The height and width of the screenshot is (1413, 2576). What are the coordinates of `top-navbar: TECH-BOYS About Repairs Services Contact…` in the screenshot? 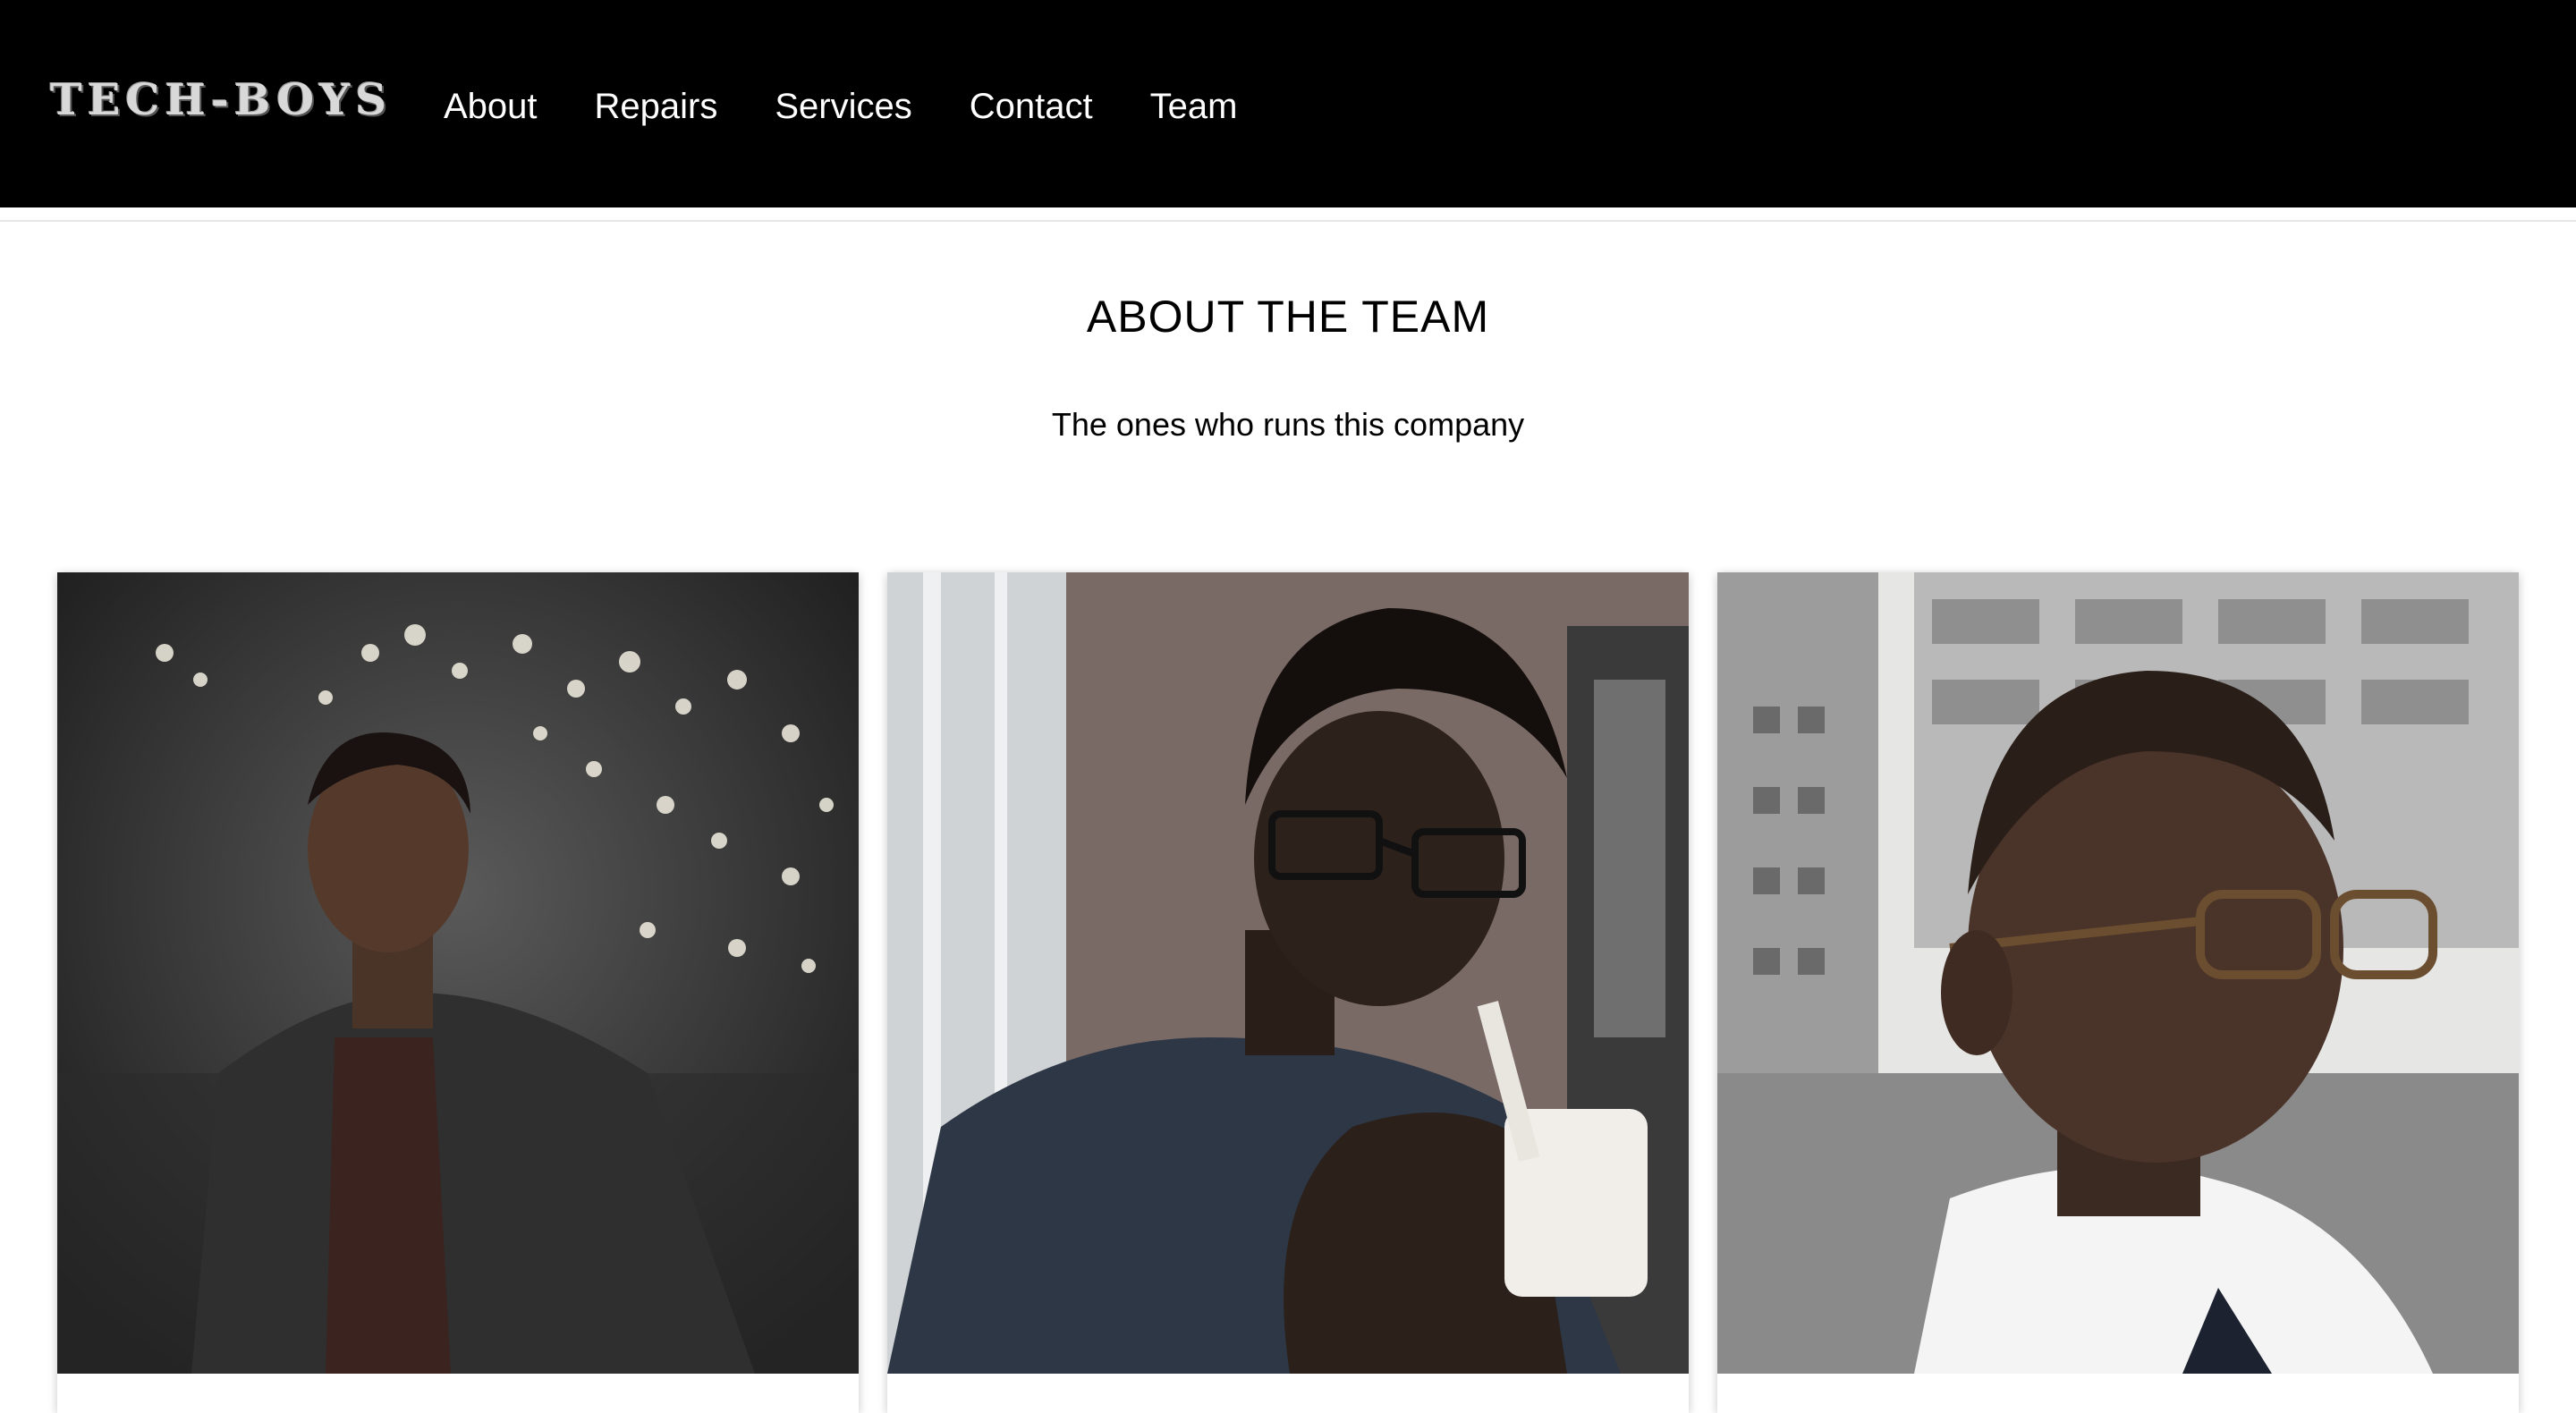 It's located at (1288, 103).